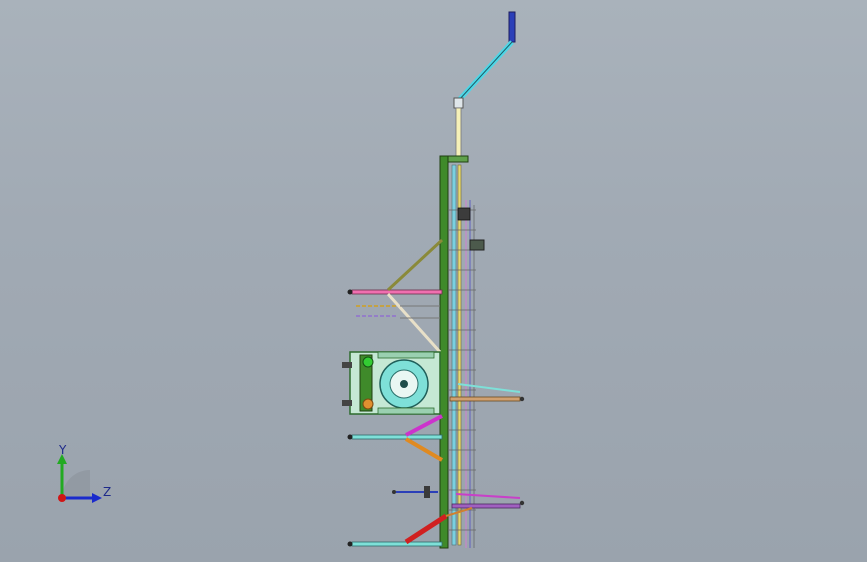 The image size is (867, 562). Describe the element at coordinates (484, 85) in the screenshot. I see `vent-pipe` at that location.